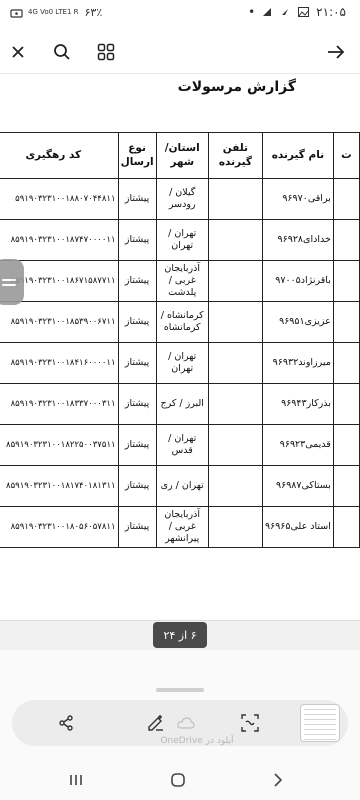 This screenshot has width=360, height=800. I want to click on sign-edit-icon, so click(155, 723).